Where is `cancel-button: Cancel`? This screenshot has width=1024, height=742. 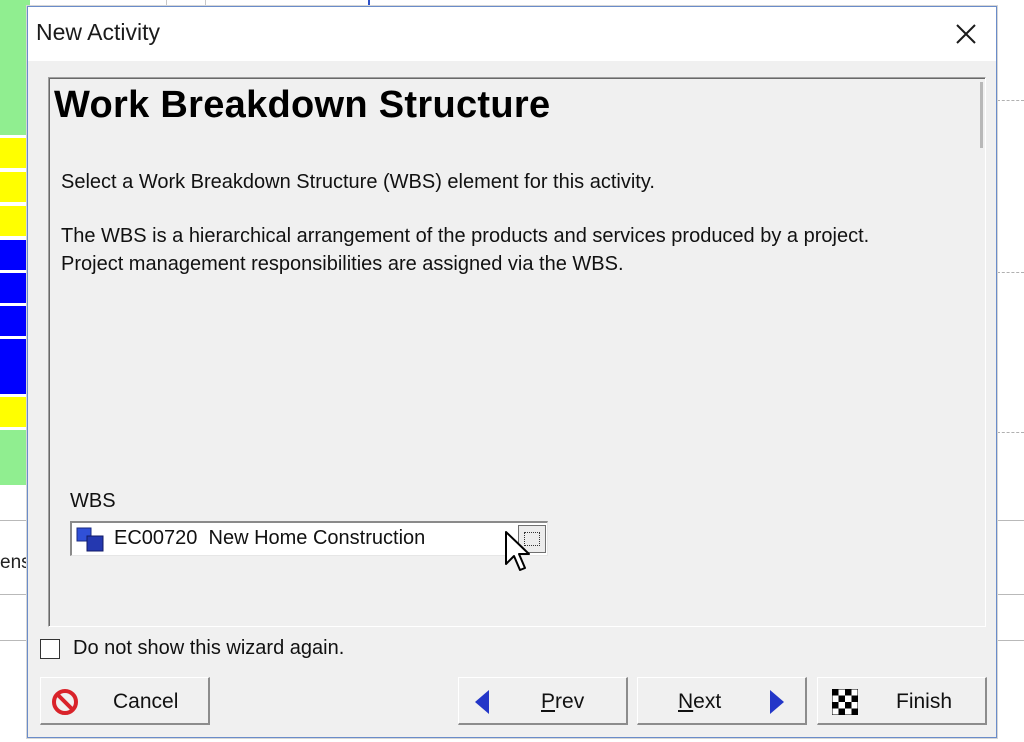
cancel-button: Cancel is located at coordinates (125, 701).